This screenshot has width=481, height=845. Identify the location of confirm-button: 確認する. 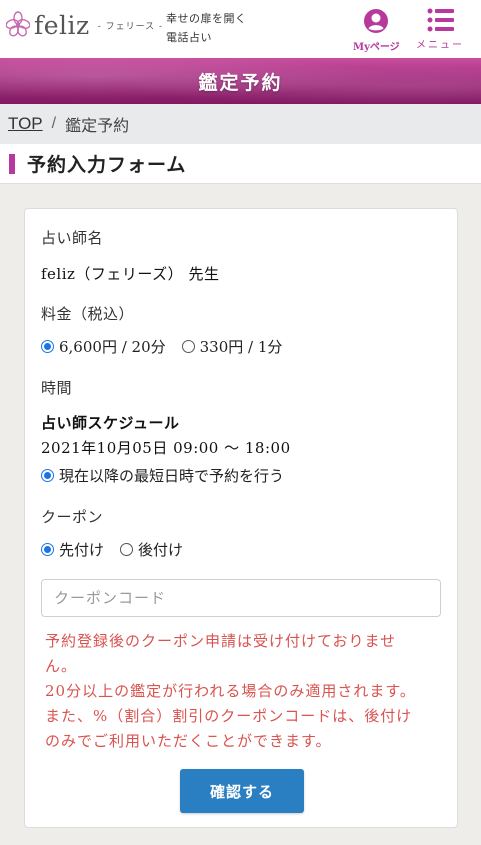
(242, 791).